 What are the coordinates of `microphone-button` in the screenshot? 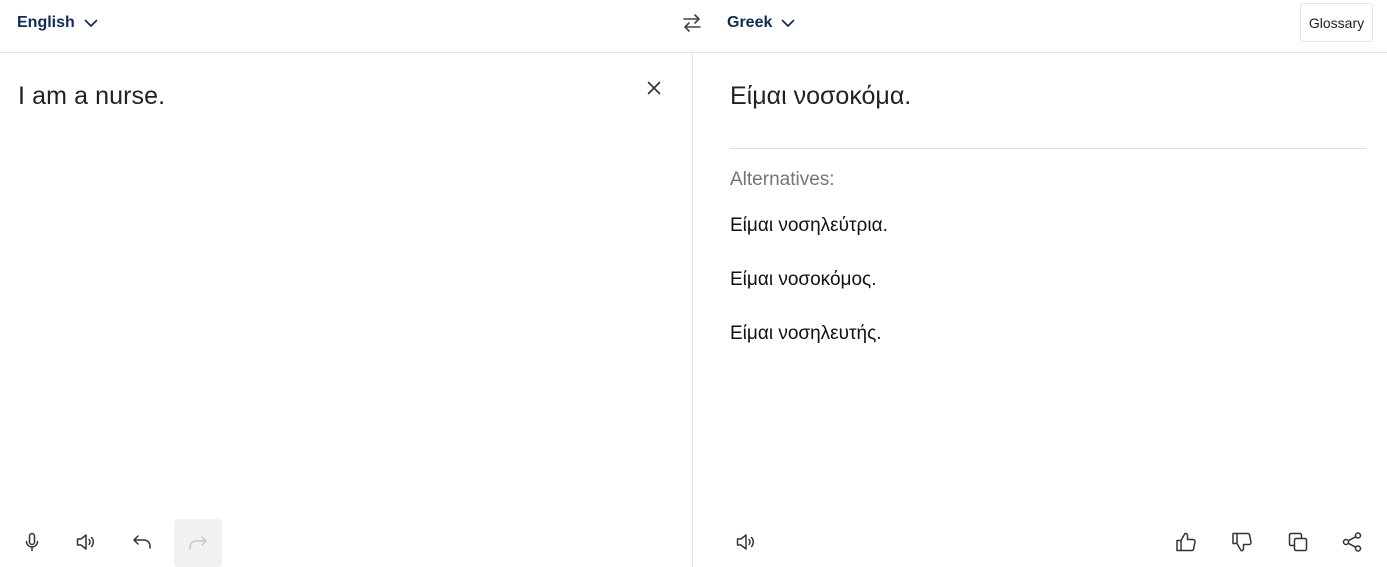 It's located at (32, 542).